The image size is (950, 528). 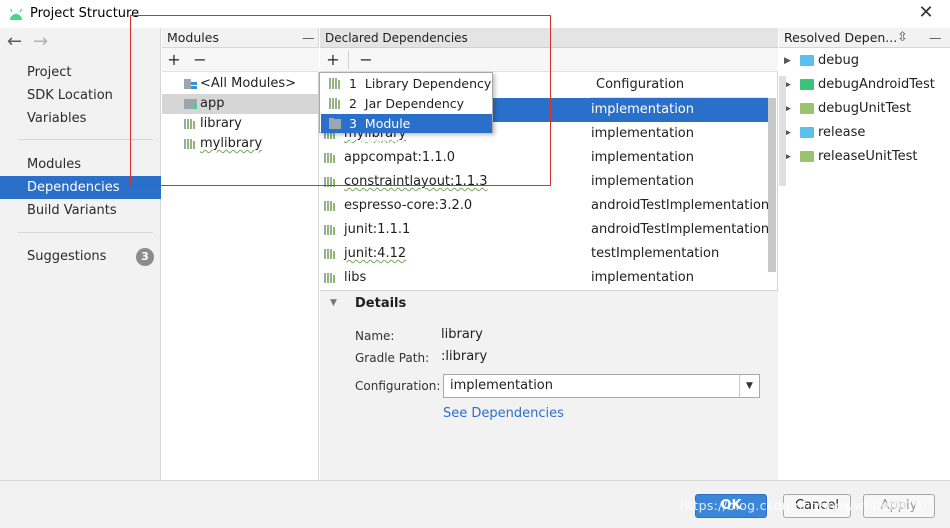 I want to click on details-title: Details, so click(x=381, y=303).